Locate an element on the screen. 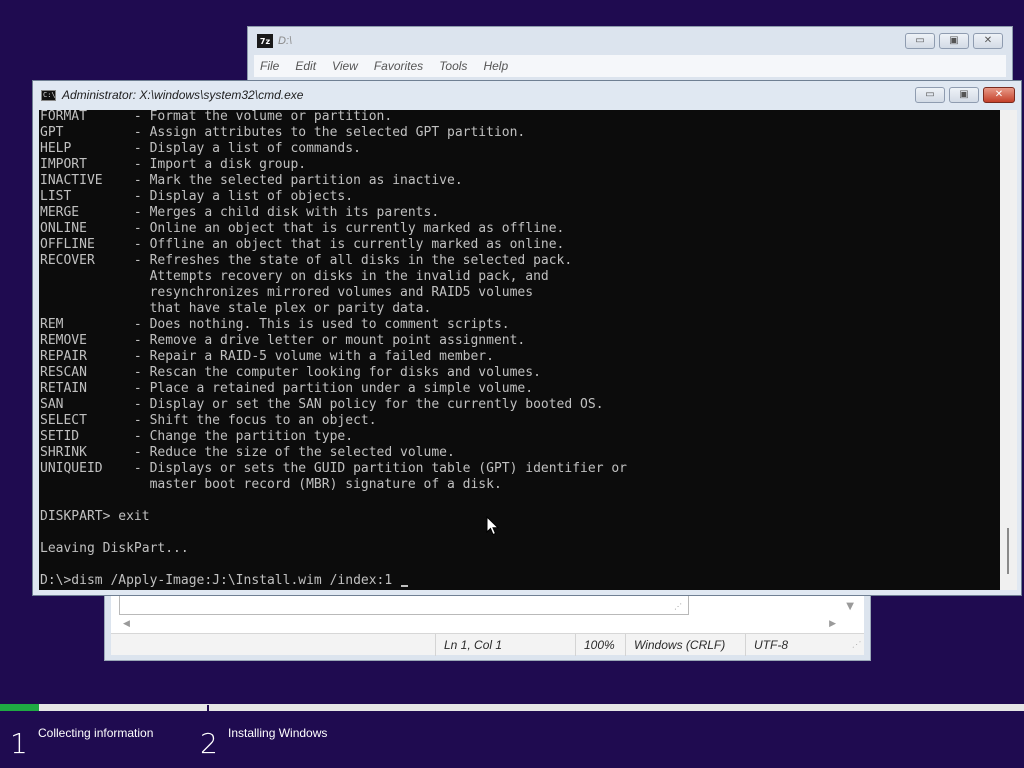 The width and height of the screenshot is (1024, 768). console-line: HELP - Display a list of commands. is located at coordinates (200, 148).